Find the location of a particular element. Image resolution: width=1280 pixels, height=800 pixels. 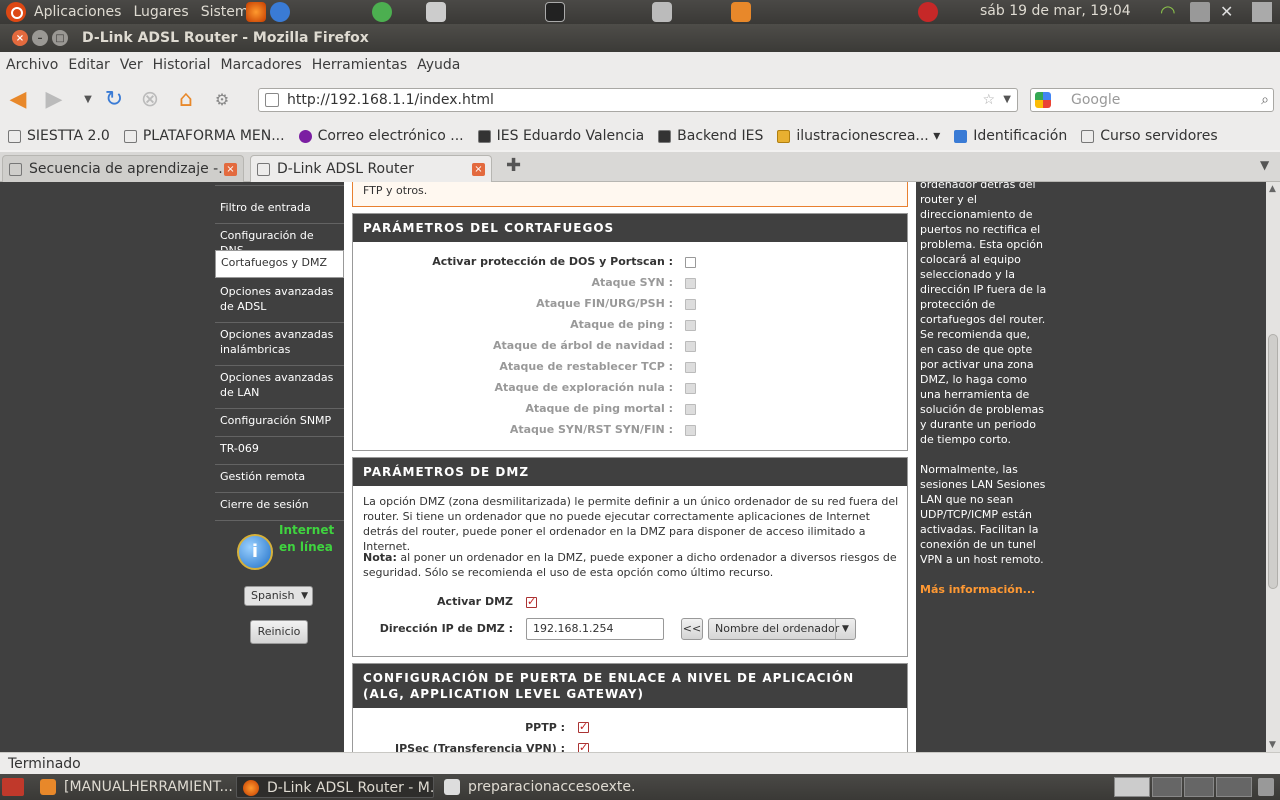

nav-item-adsl: Opciones avanzadas de ADSL is located at coordinates (279, 301).